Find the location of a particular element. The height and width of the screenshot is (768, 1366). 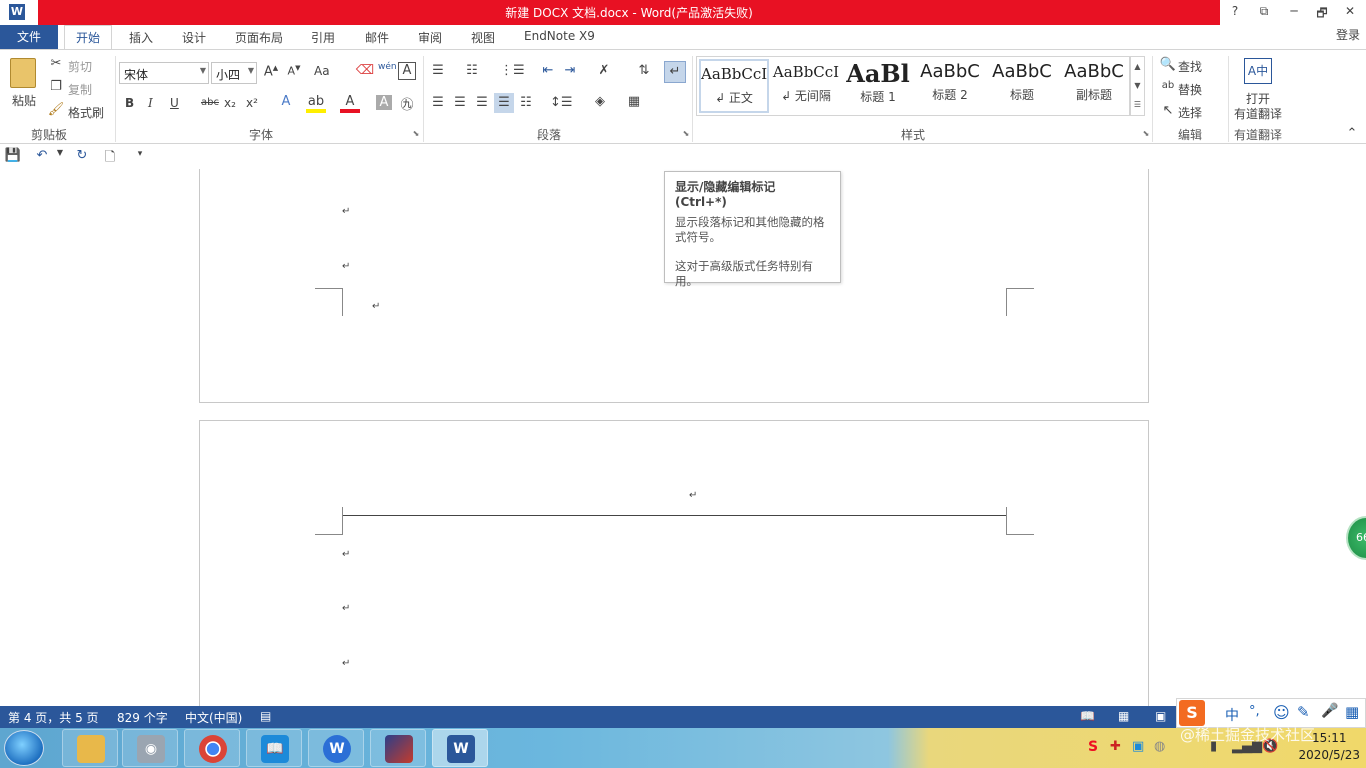

distributed-icon: ☷ is located at coordinates (526, 102).